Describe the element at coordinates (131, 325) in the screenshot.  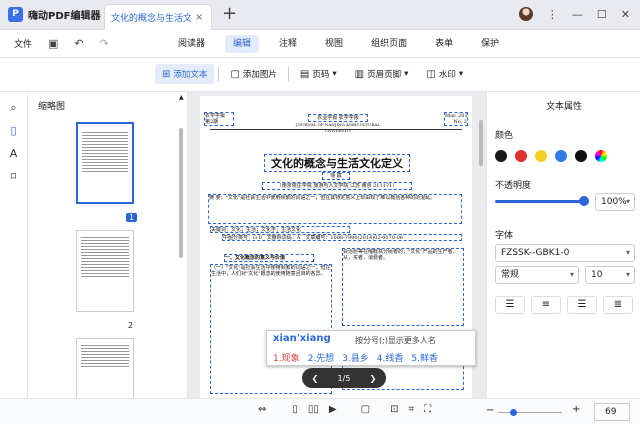
I see `page-number-2: 2` at that location.